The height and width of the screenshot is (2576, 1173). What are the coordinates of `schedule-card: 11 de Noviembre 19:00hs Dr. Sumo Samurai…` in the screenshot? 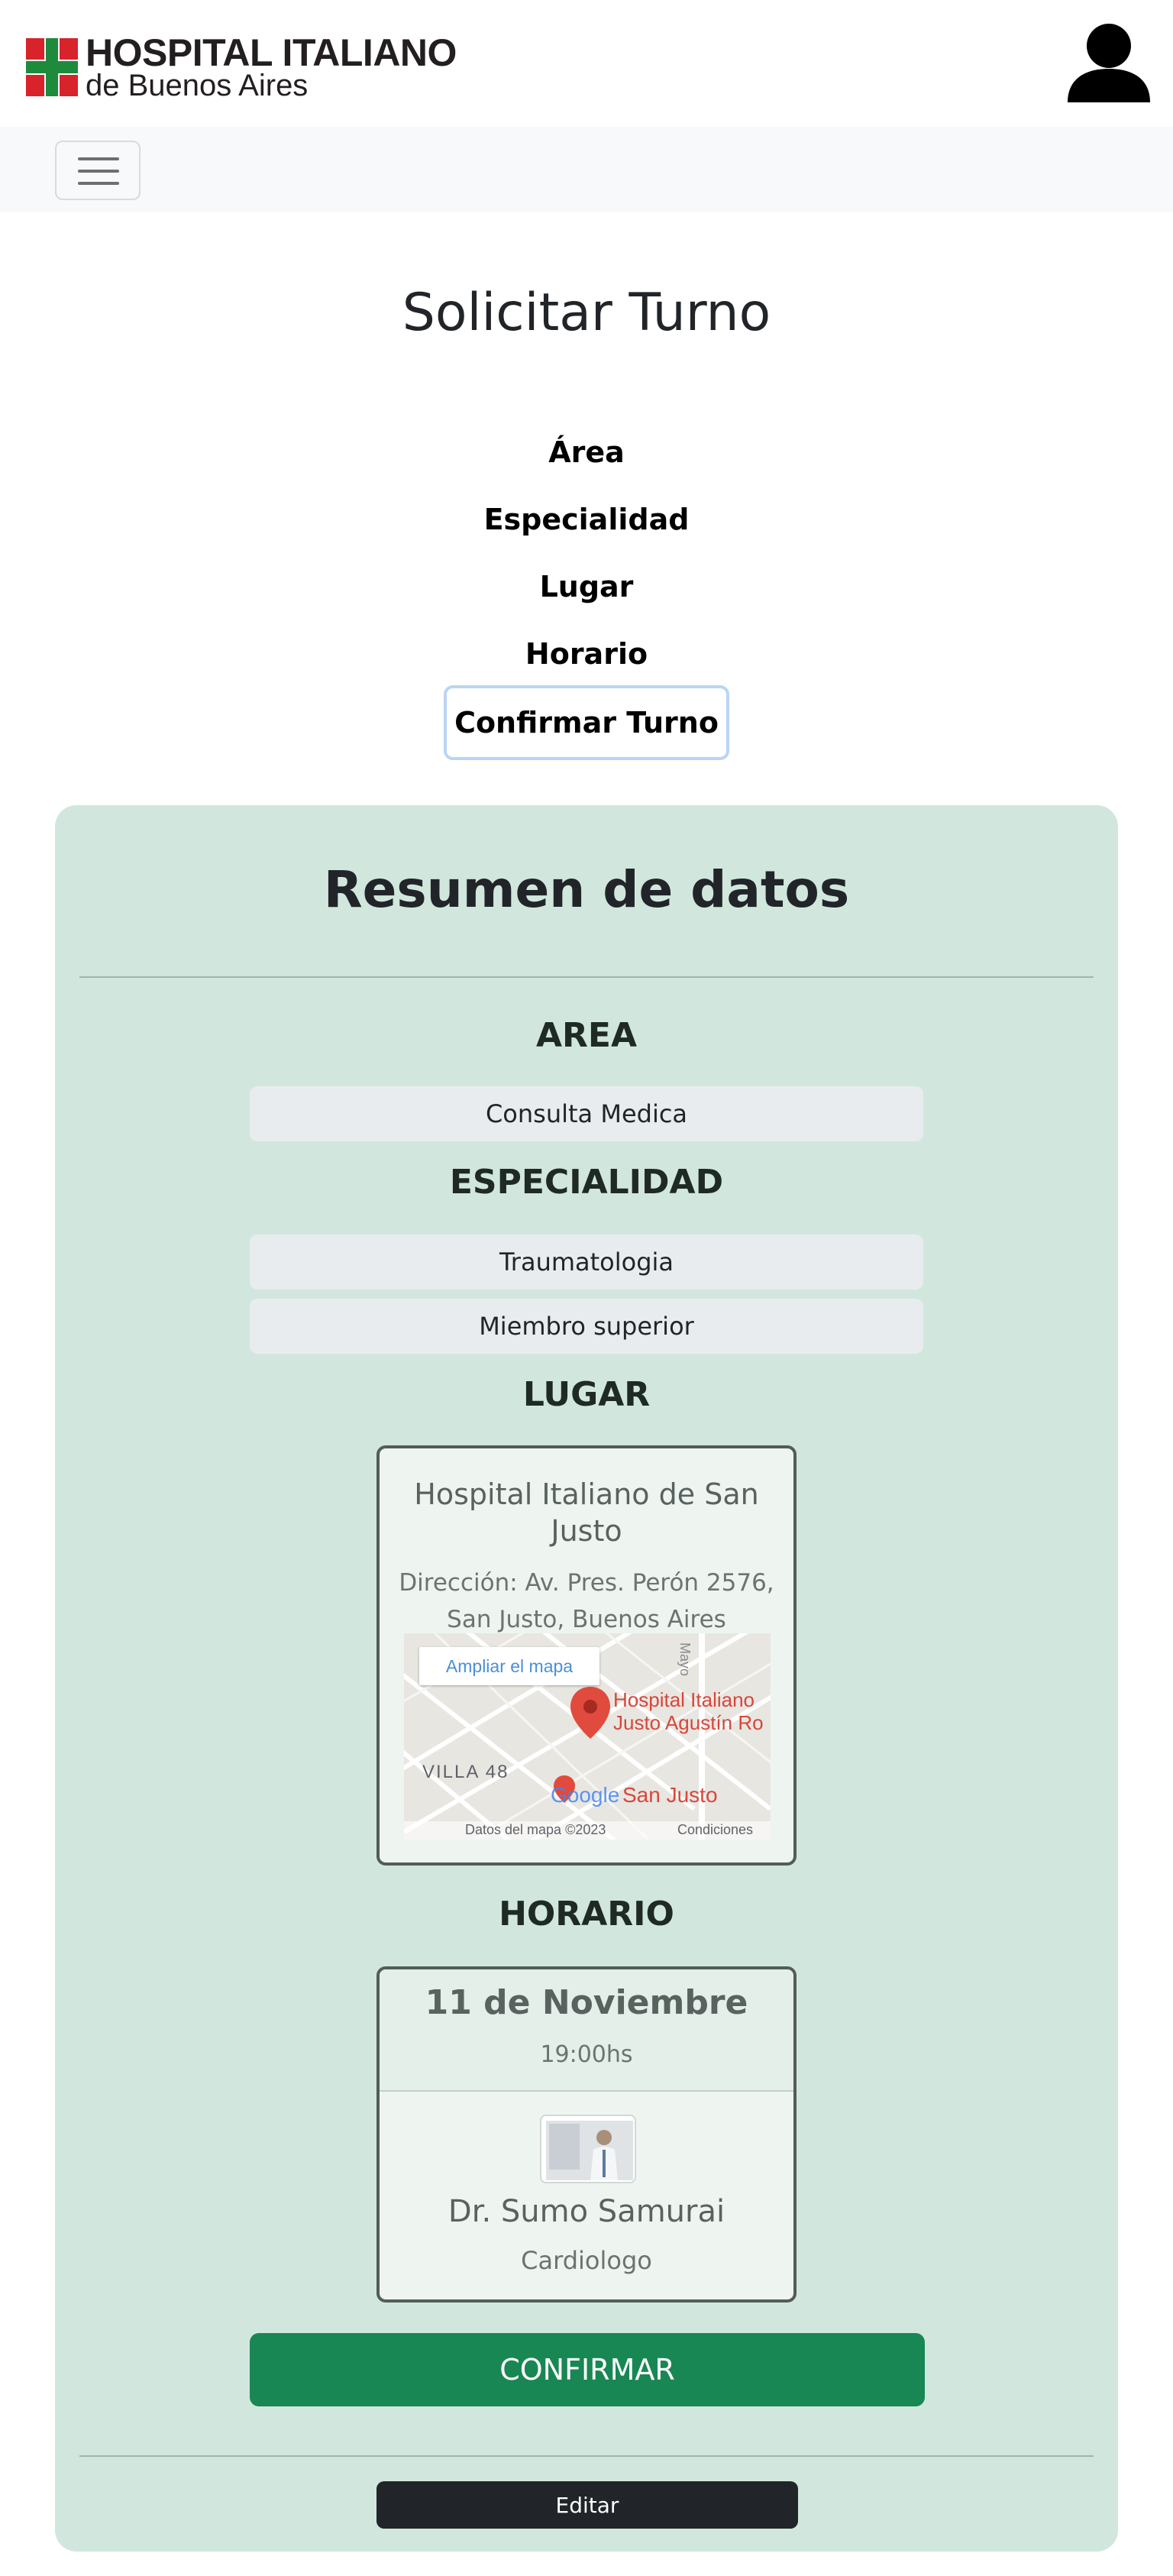 It's located at (587, 2134).